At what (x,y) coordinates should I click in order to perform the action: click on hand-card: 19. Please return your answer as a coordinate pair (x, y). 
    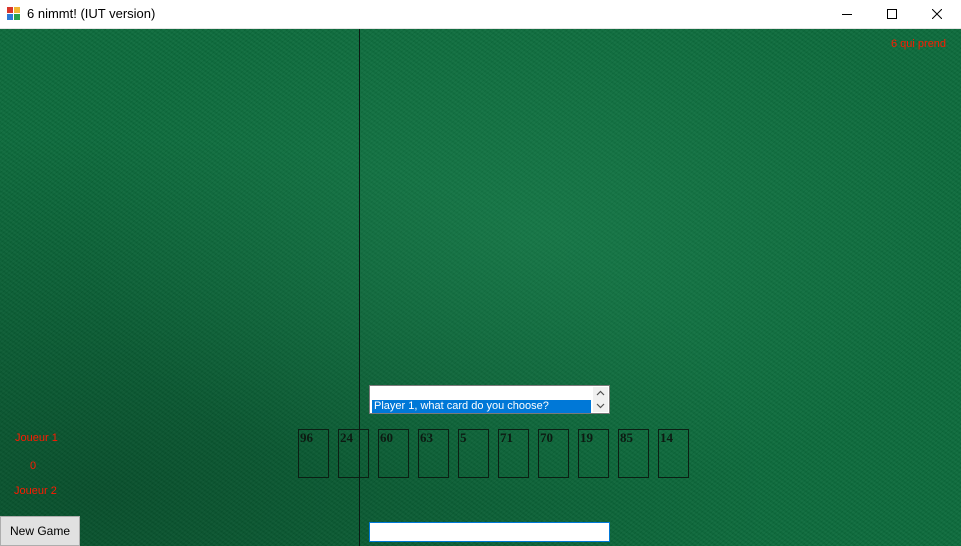
    Looking at the image, I should click on (593, 453).